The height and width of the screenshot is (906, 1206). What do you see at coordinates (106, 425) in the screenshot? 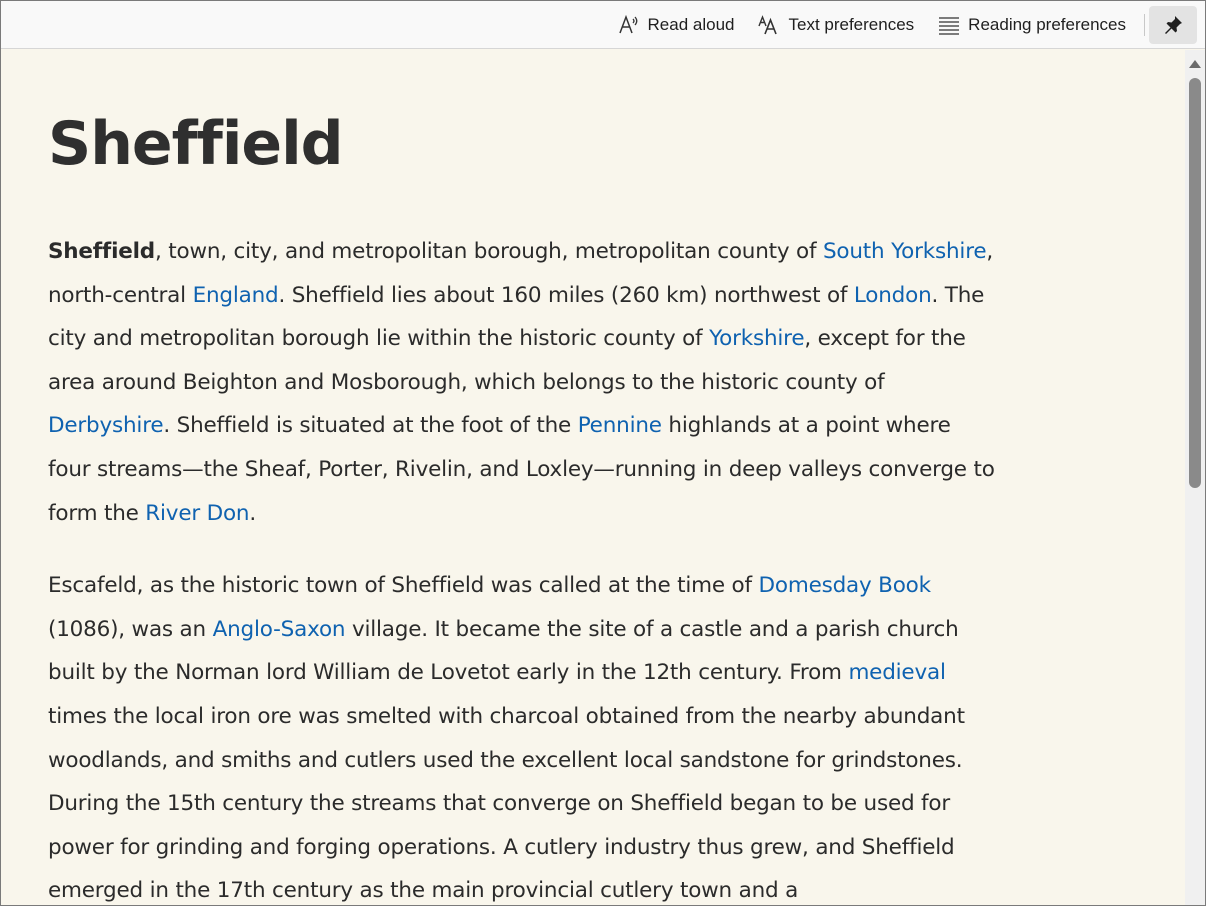
I see `link-derbyshire: Derbyshire` at bounding box center [106, 425].